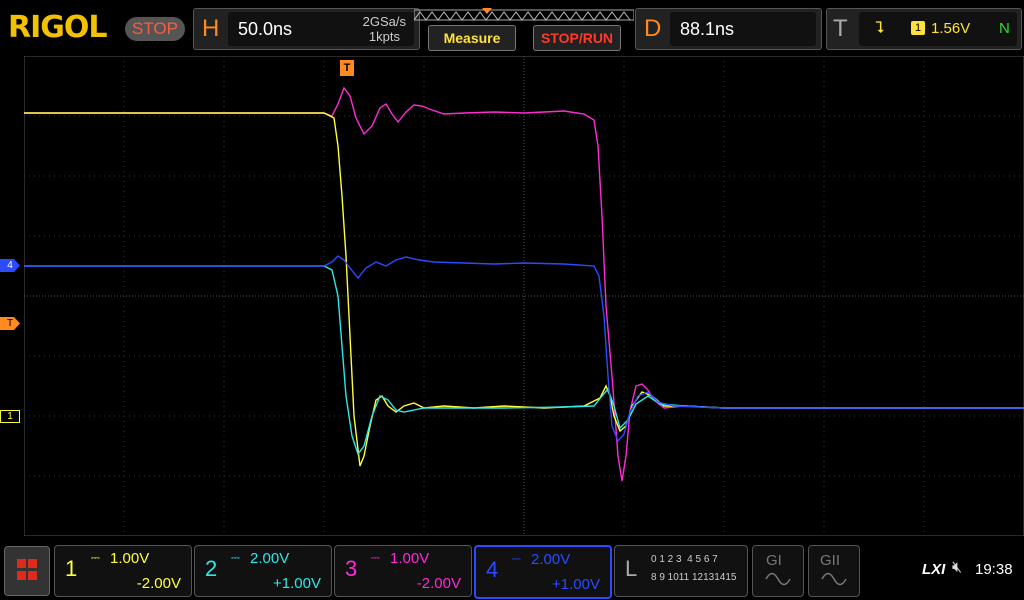 This screenshot has height=600, width=1024. I want to click on logic-letter: L, so click(631, 568).